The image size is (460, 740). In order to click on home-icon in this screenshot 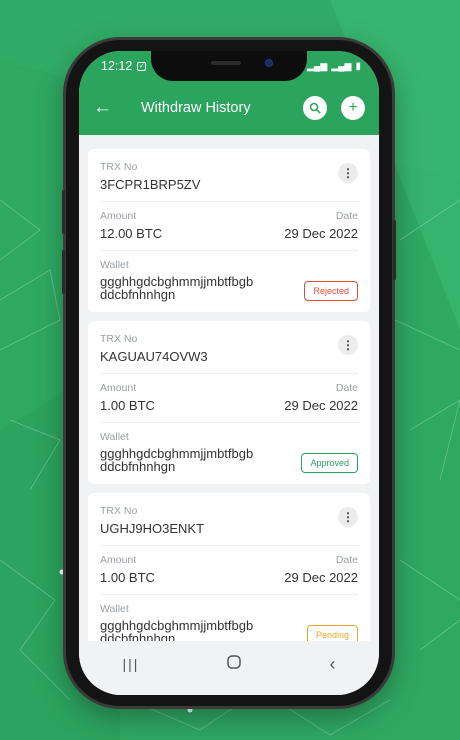, I will do `click(234, 664)`.